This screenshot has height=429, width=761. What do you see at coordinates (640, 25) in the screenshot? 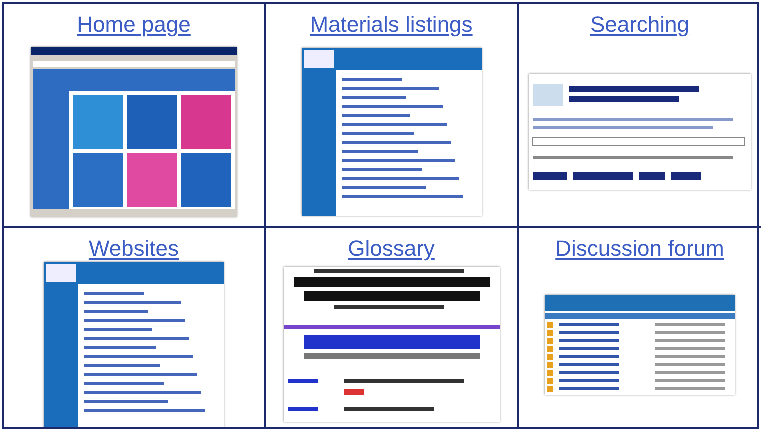
I see `page-link: Searching` at bounding box center [640, 25].